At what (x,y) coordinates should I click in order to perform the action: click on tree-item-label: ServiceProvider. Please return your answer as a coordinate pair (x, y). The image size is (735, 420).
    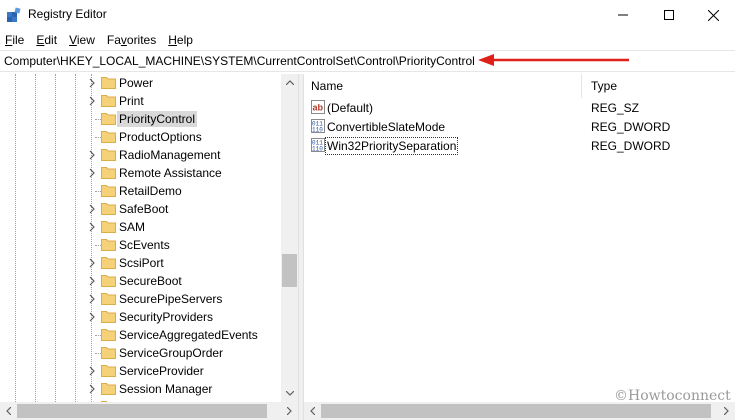
    Looking at the image, I should click on (161, 371).